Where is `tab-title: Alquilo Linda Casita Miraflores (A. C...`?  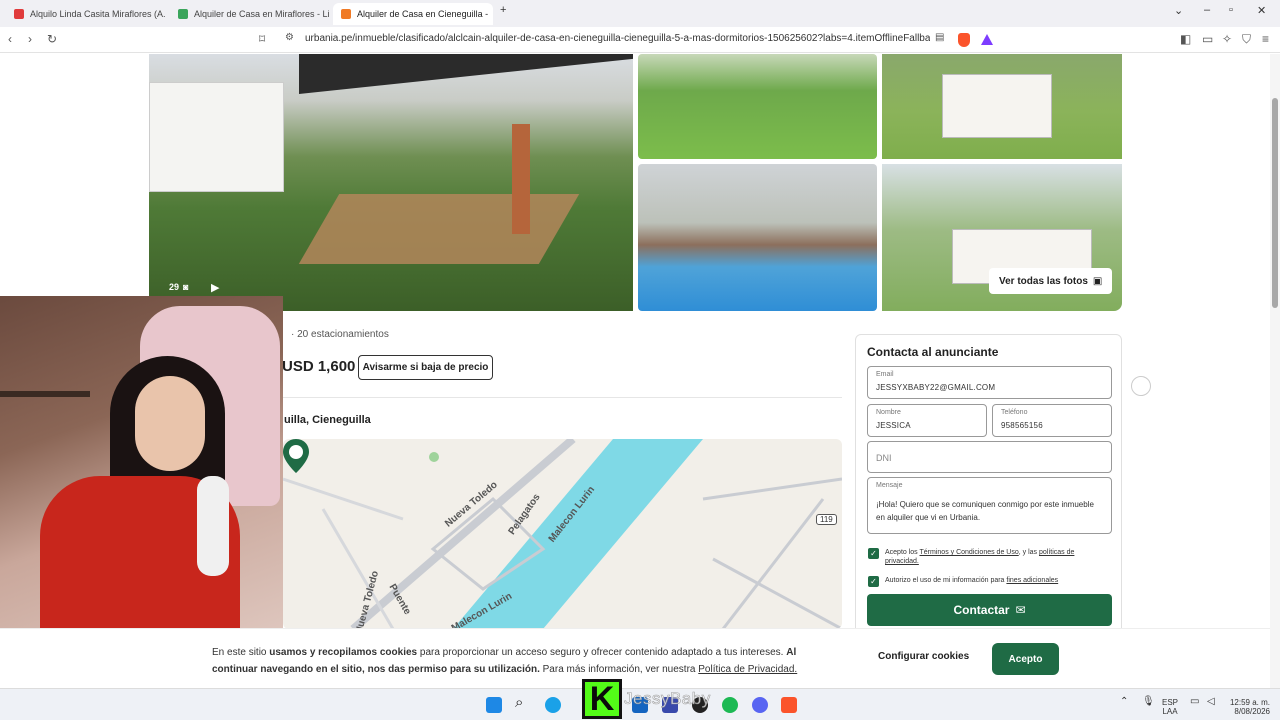 tab-title: Alquilo Linda Casita Miraflores (A. C... is located at coordinates (98, 14).